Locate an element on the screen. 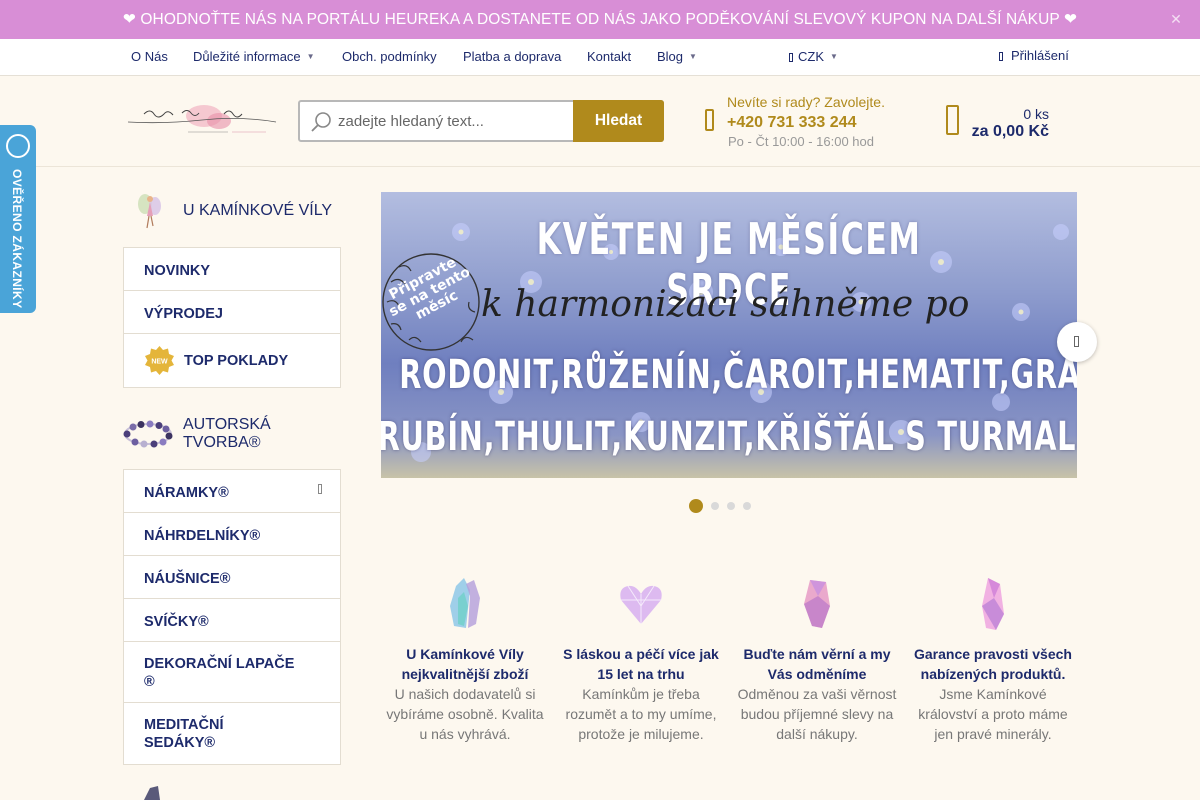 This screenshot has height=800, width=1200. sidebar-section-title: U KAMÍNKOVÉ VÍLY is located at coordinates (258, 210).